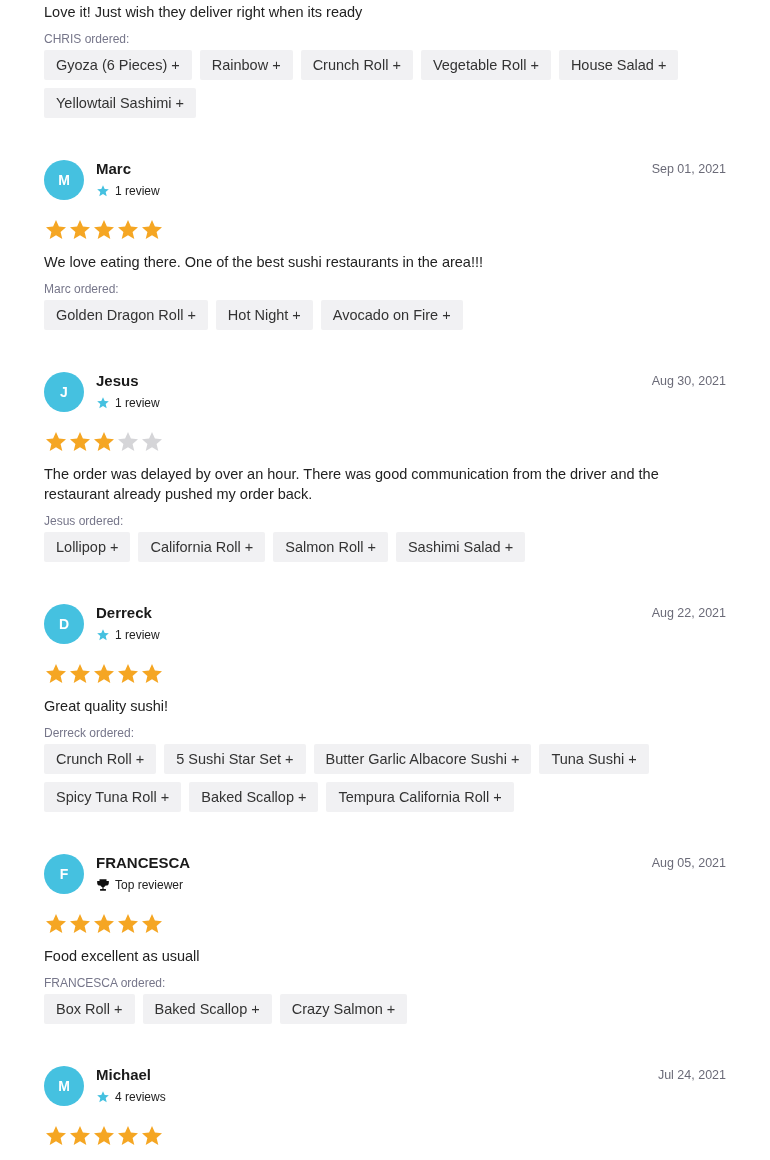 Image resolution: width=770 pixels, height=1160 pixels. Describe the element at coordinates (688, 863) in the screenshot. I see `review-date: Aug 05, 2021` at that location.